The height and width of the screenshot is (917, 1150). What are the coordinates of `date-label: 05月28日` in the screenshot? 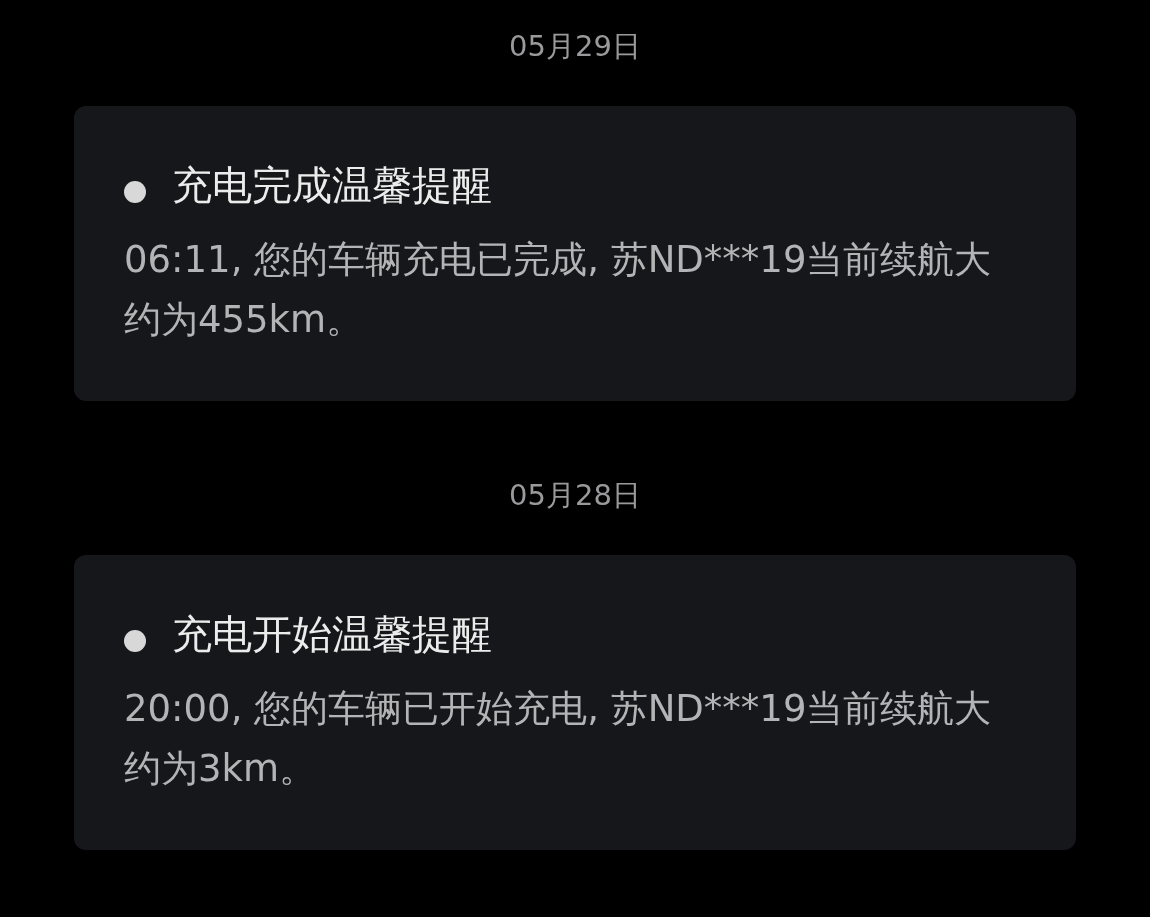 It's located at (575, 495).